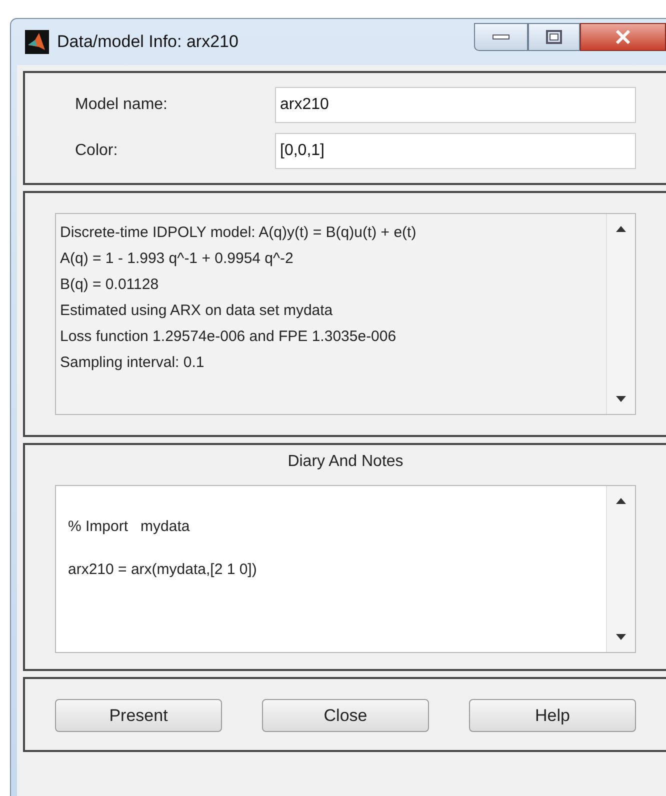 This screenshot has height=796, width=666. Describe the element at coordinates (455, 151) in the screenshot. I see `input-field: [0,0,1]` at that location.